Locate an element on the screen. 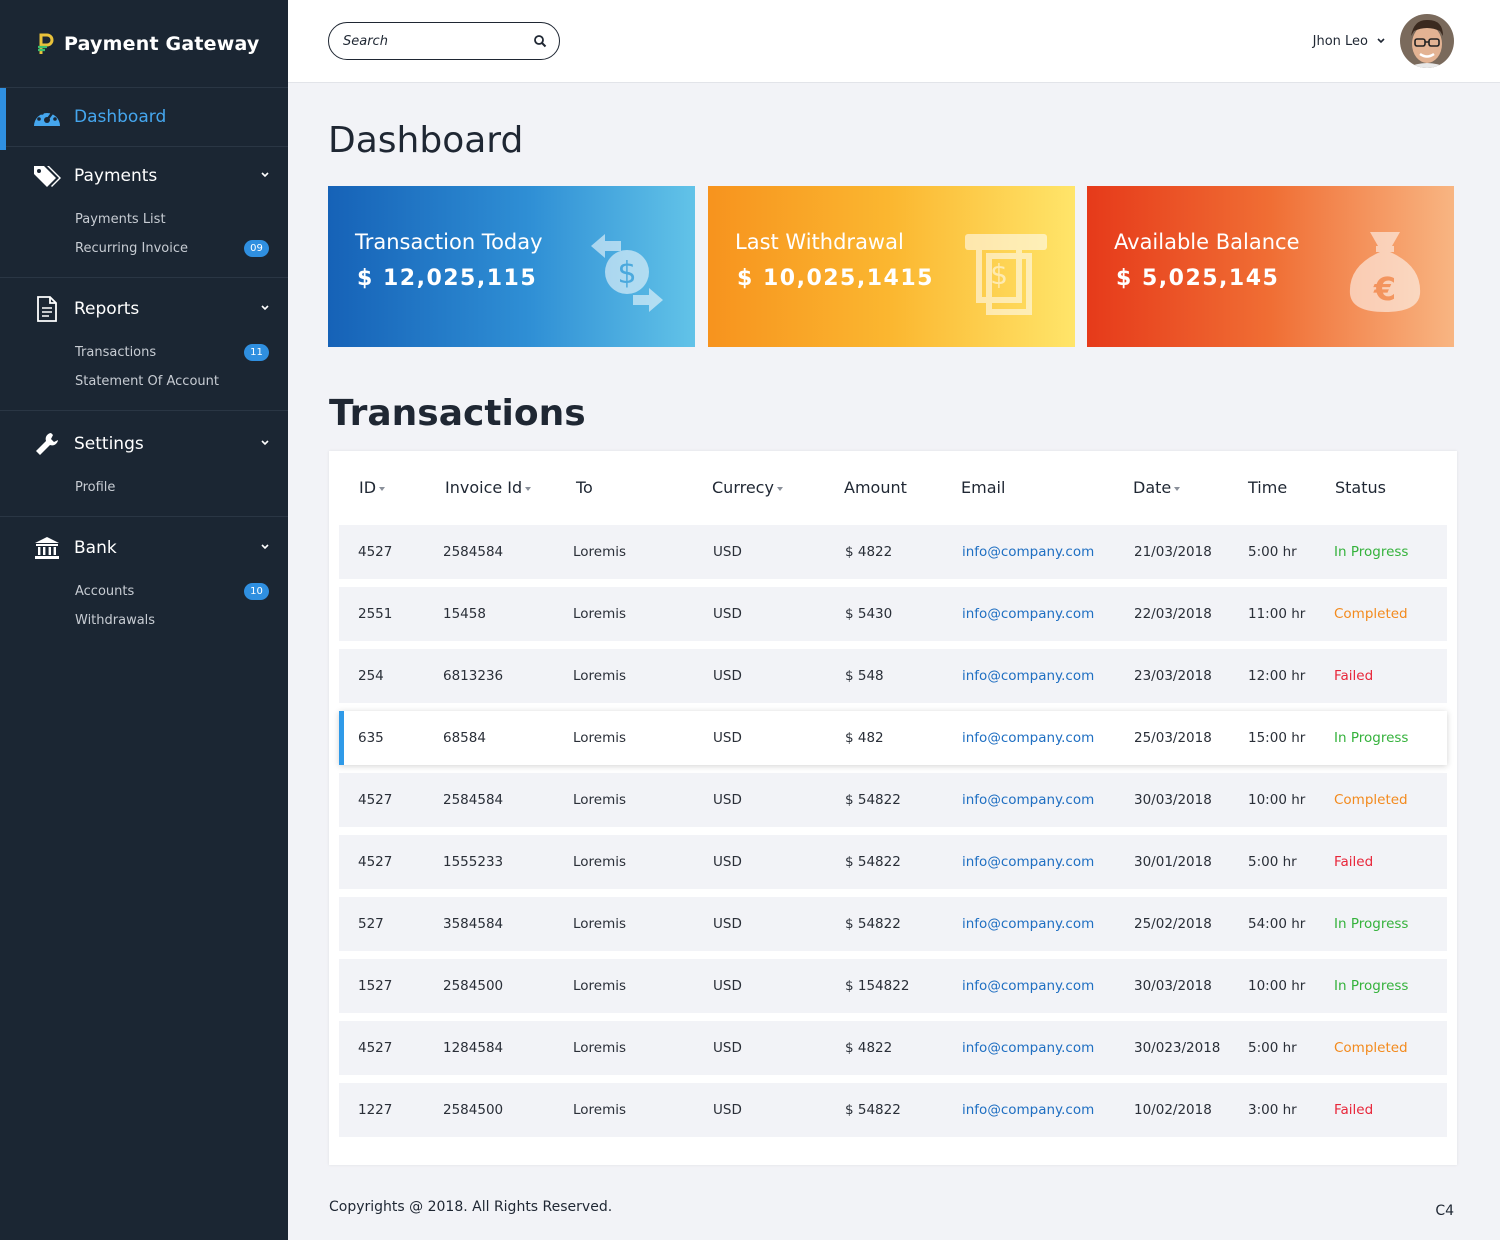 The width and height of the screenshot is (1500, 1240). section-title: Transactions is located at coordinates (457, 413).